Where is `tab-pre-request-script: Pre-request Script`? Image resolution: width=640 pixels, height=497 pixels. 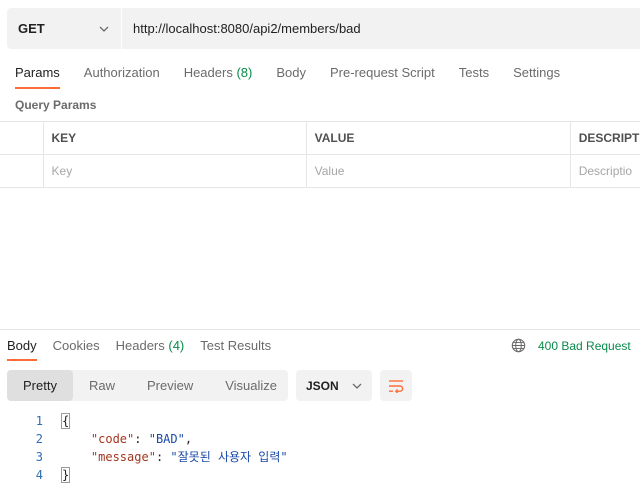 tab-pre-request-script: Pre-request Script is located at coordinates (382, 73).